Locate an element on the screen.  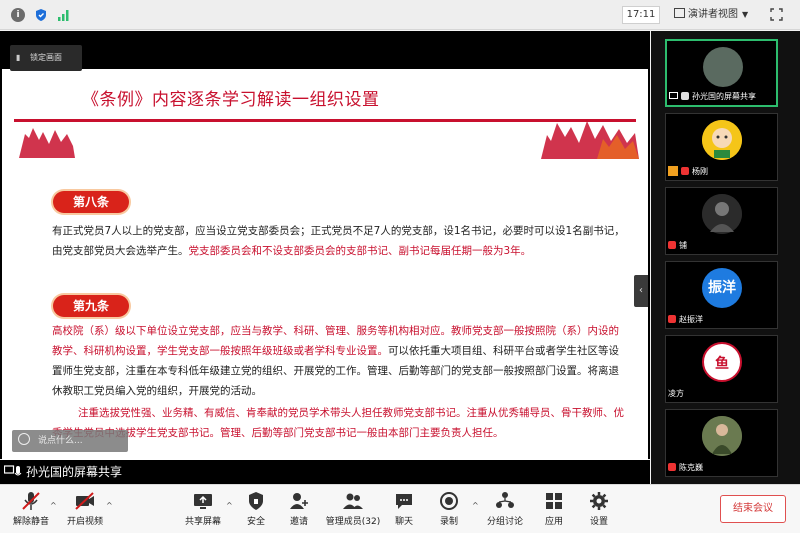
apps-label: 应用 is located at coordinates (553, 522).